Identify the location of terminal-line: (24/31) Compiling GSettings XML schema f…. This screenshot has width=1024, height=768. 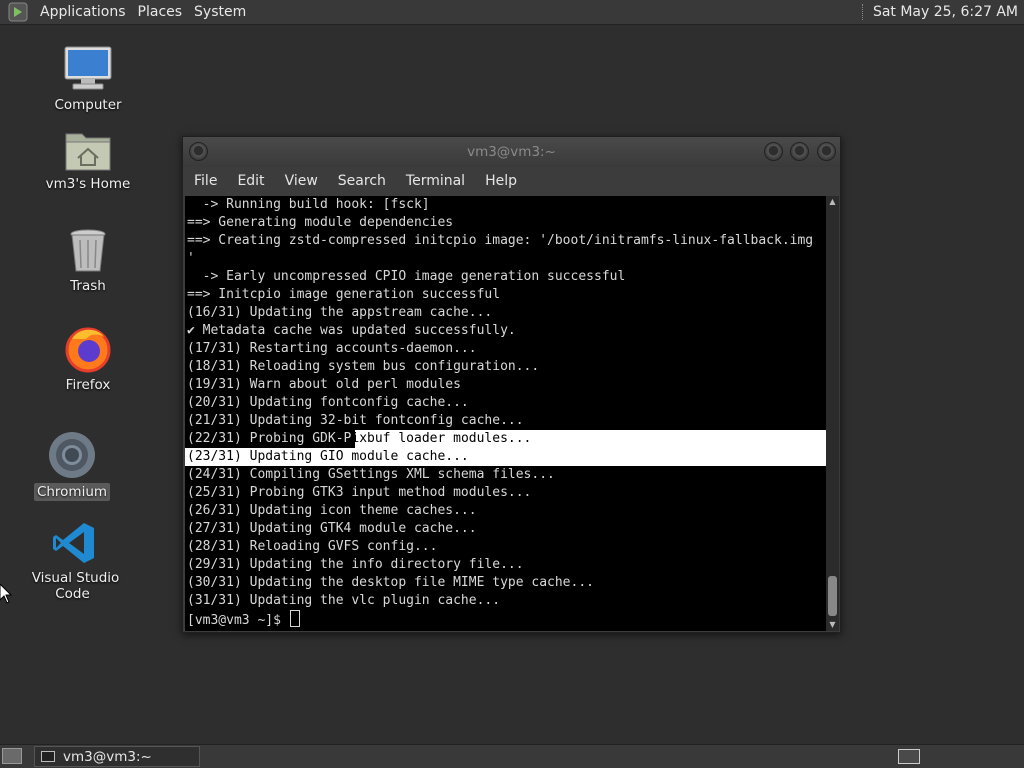
(371, 474).